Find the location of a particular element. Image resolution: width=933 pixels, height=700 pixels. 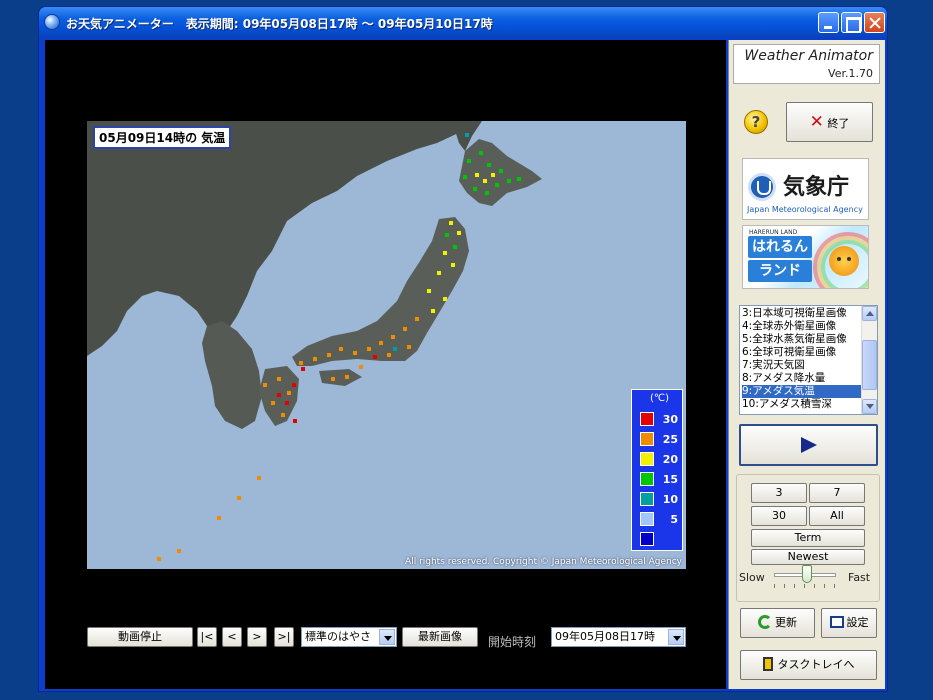

settings-button: 設定 is located at coordinates (849, 623).